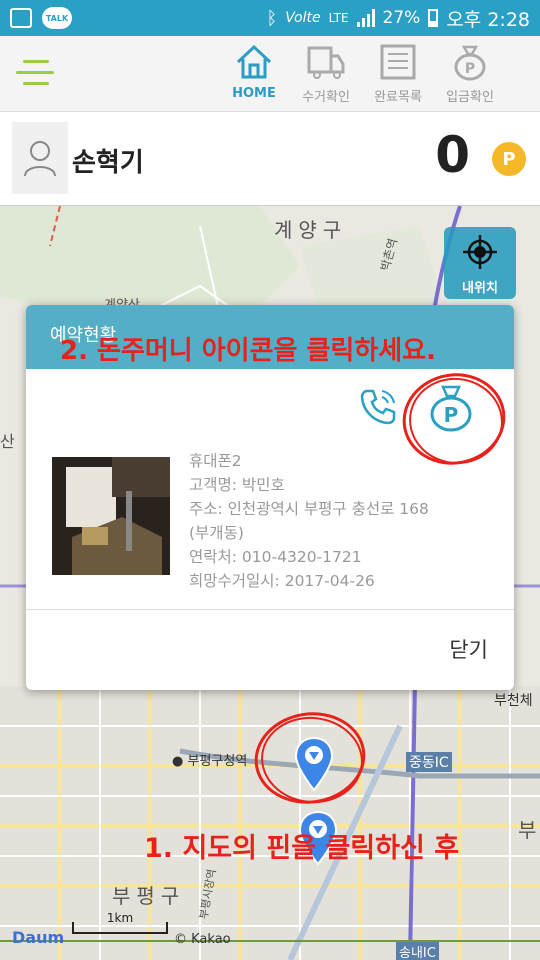 This screenshot has width=540, height=960. I want to click on avatar, so click(40, 158).